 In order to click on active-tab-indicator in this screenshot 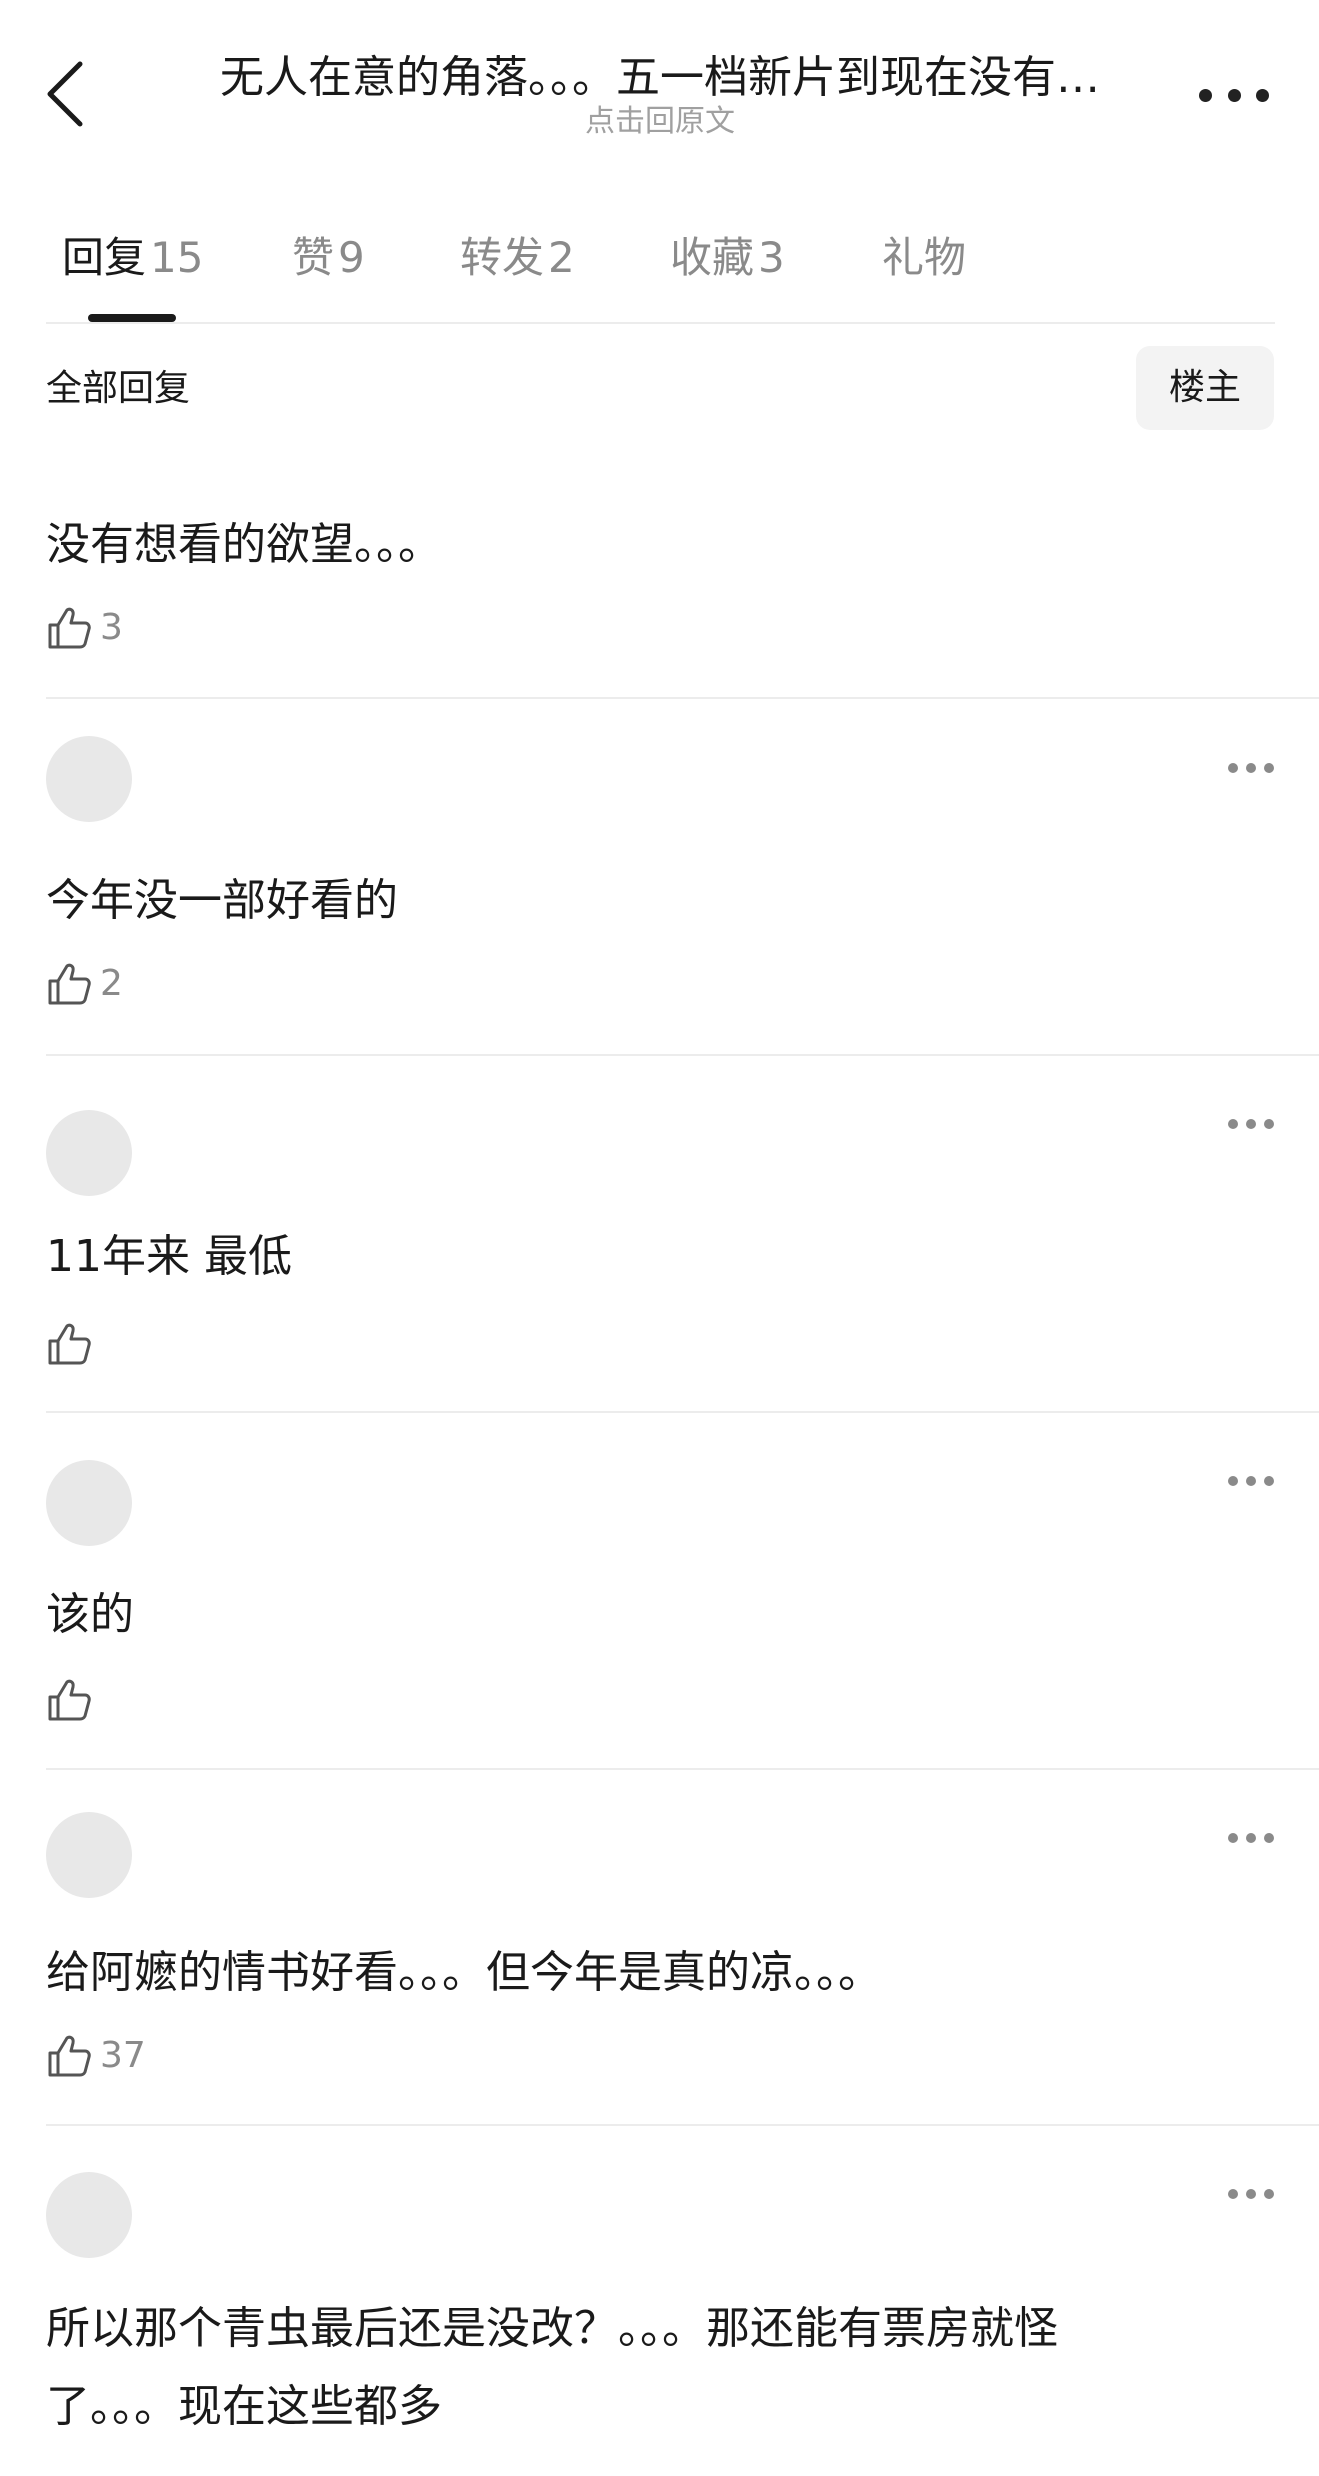, I will do `click(132, 318)`.